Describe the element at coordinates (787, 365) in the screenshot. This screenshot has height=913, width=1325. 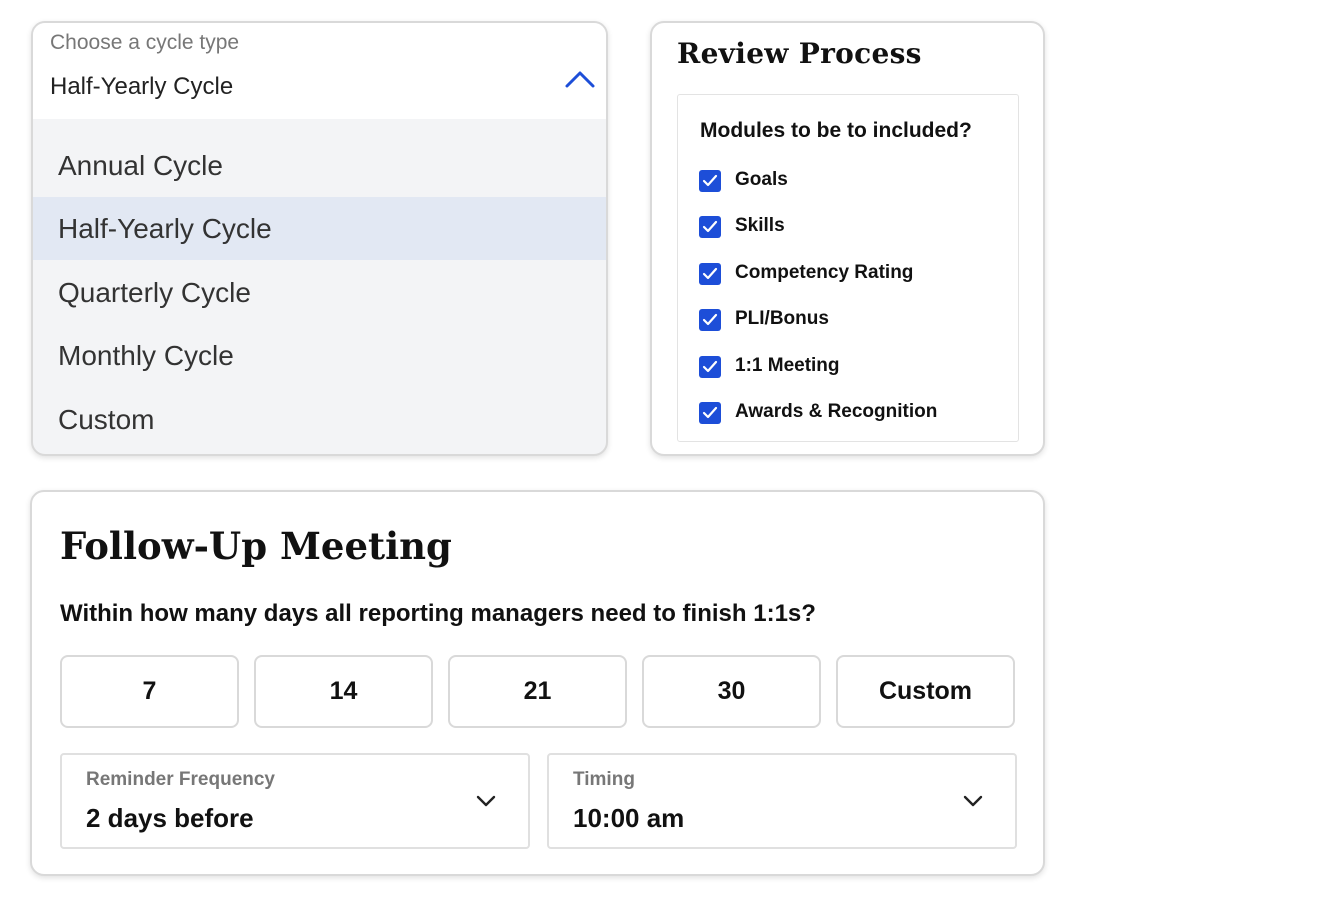
I see `module-label: 1:1 Meeting` at that location.